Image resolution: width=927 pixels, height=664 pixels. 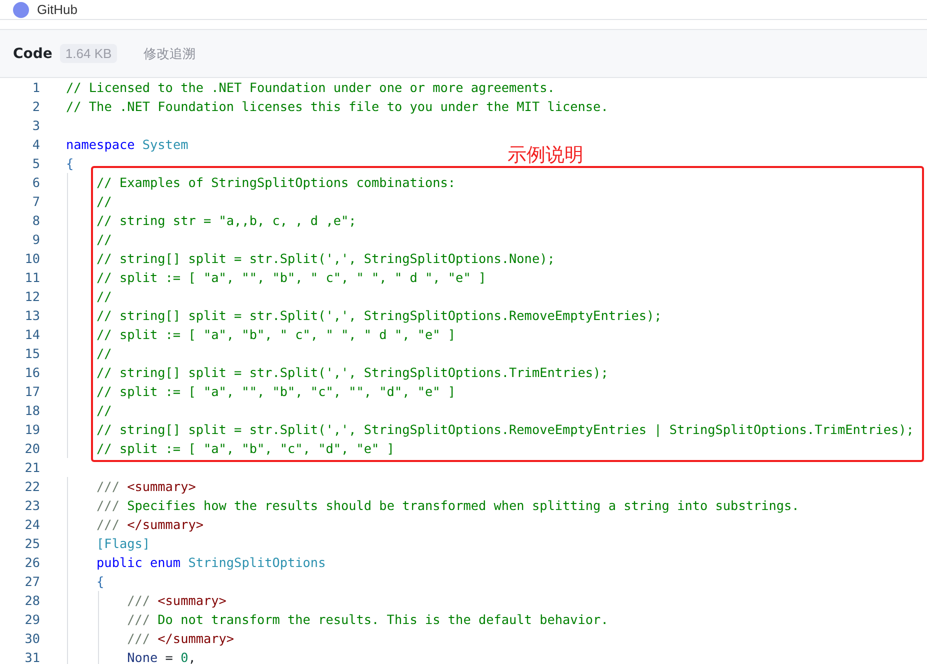 What do you see at coordinates (32, 430) in the screenshot?
I see `line-number: 19` at bounding box center [32, 430].